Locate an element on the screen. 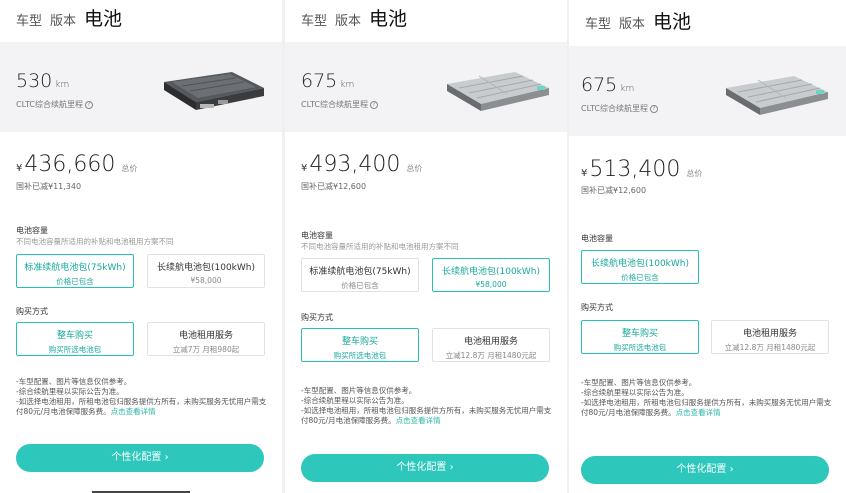 This screenshot has height=493, width=846. price-row: ¥ 493,400 总价 is located at coordinates (361, 164).